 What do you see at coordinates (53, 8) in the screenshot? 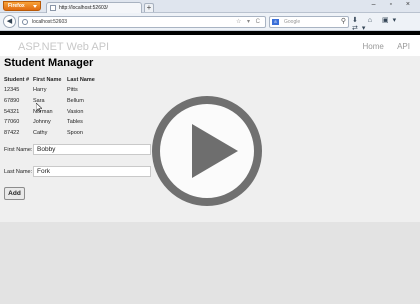
I see `page-favicon-icon` at bounding box center [53, 8].